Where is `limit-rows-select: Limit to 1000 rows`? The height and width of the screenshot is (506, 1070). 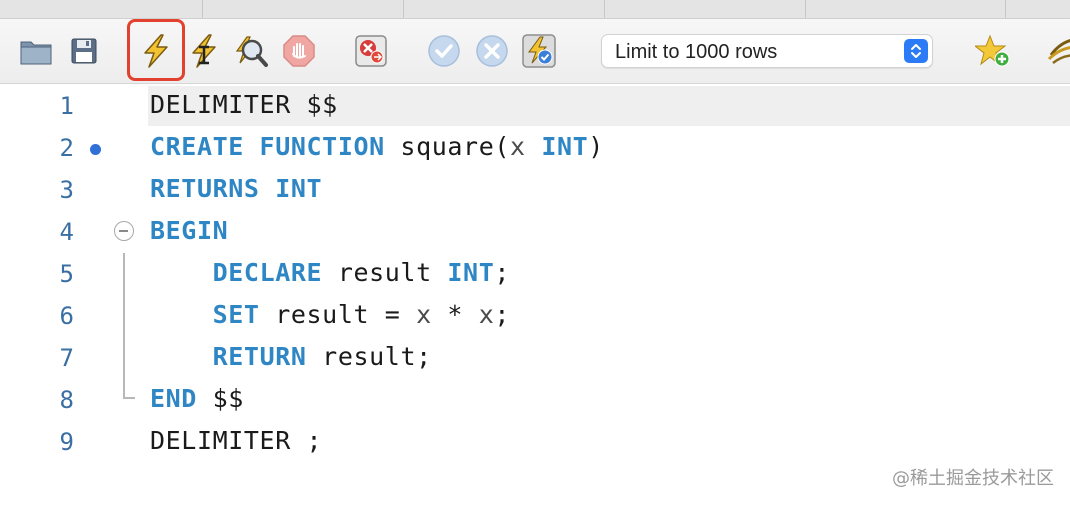 limit-rows-select: Limit to 1000 rows is located at coordinates (767, 51).